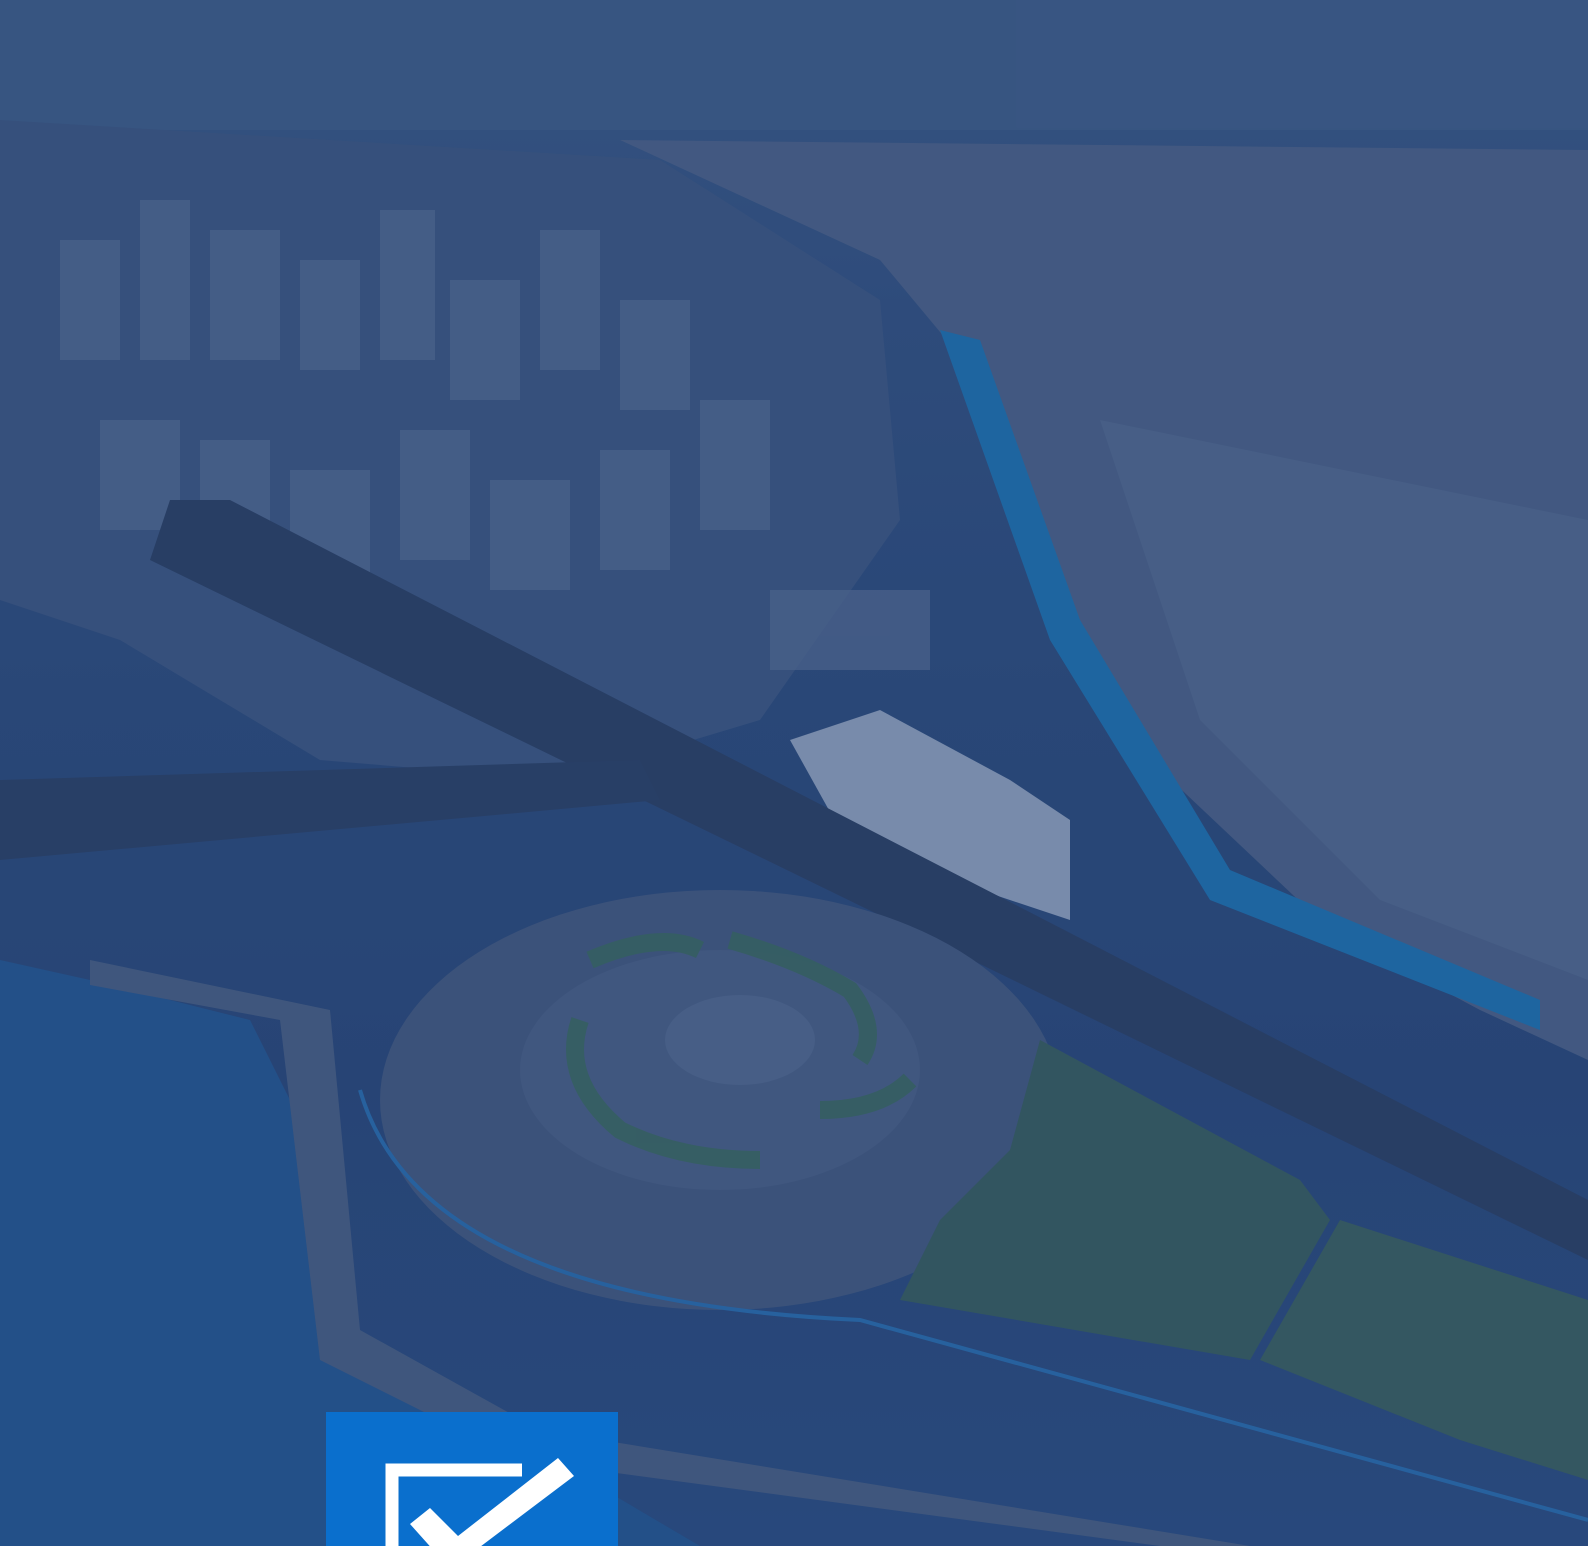  What do you see at coordinates (479, 1502) in the screenshot?
I see `checkbox-check-icon` at bounding box center [479, 1502].